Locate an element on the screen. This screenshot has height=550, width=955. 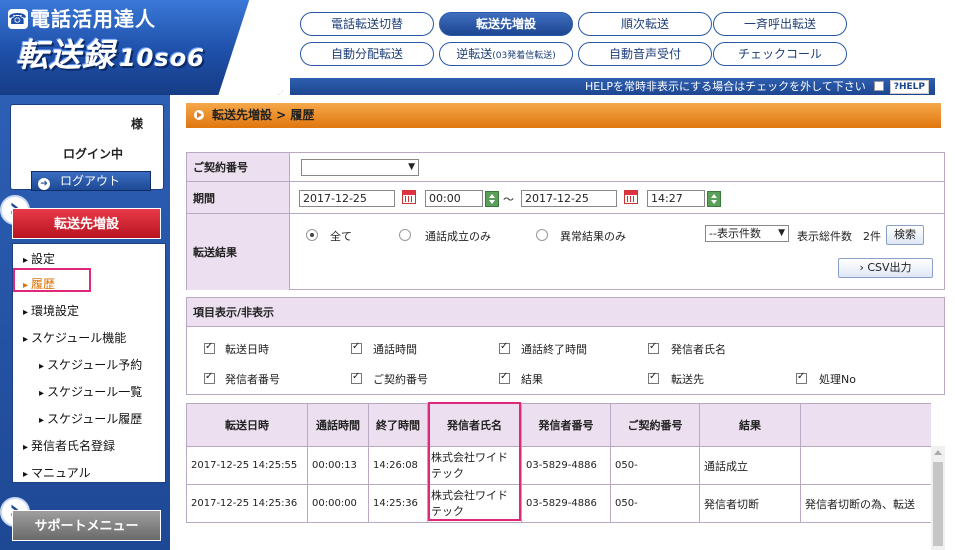
menu-title: 転送先増設 is located at coordinates (86, 223).